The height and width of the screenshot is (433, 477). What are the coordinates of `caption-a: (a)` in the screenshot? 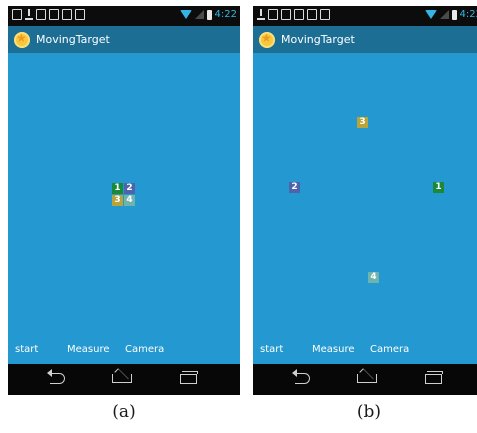 It's located at (124, 412).